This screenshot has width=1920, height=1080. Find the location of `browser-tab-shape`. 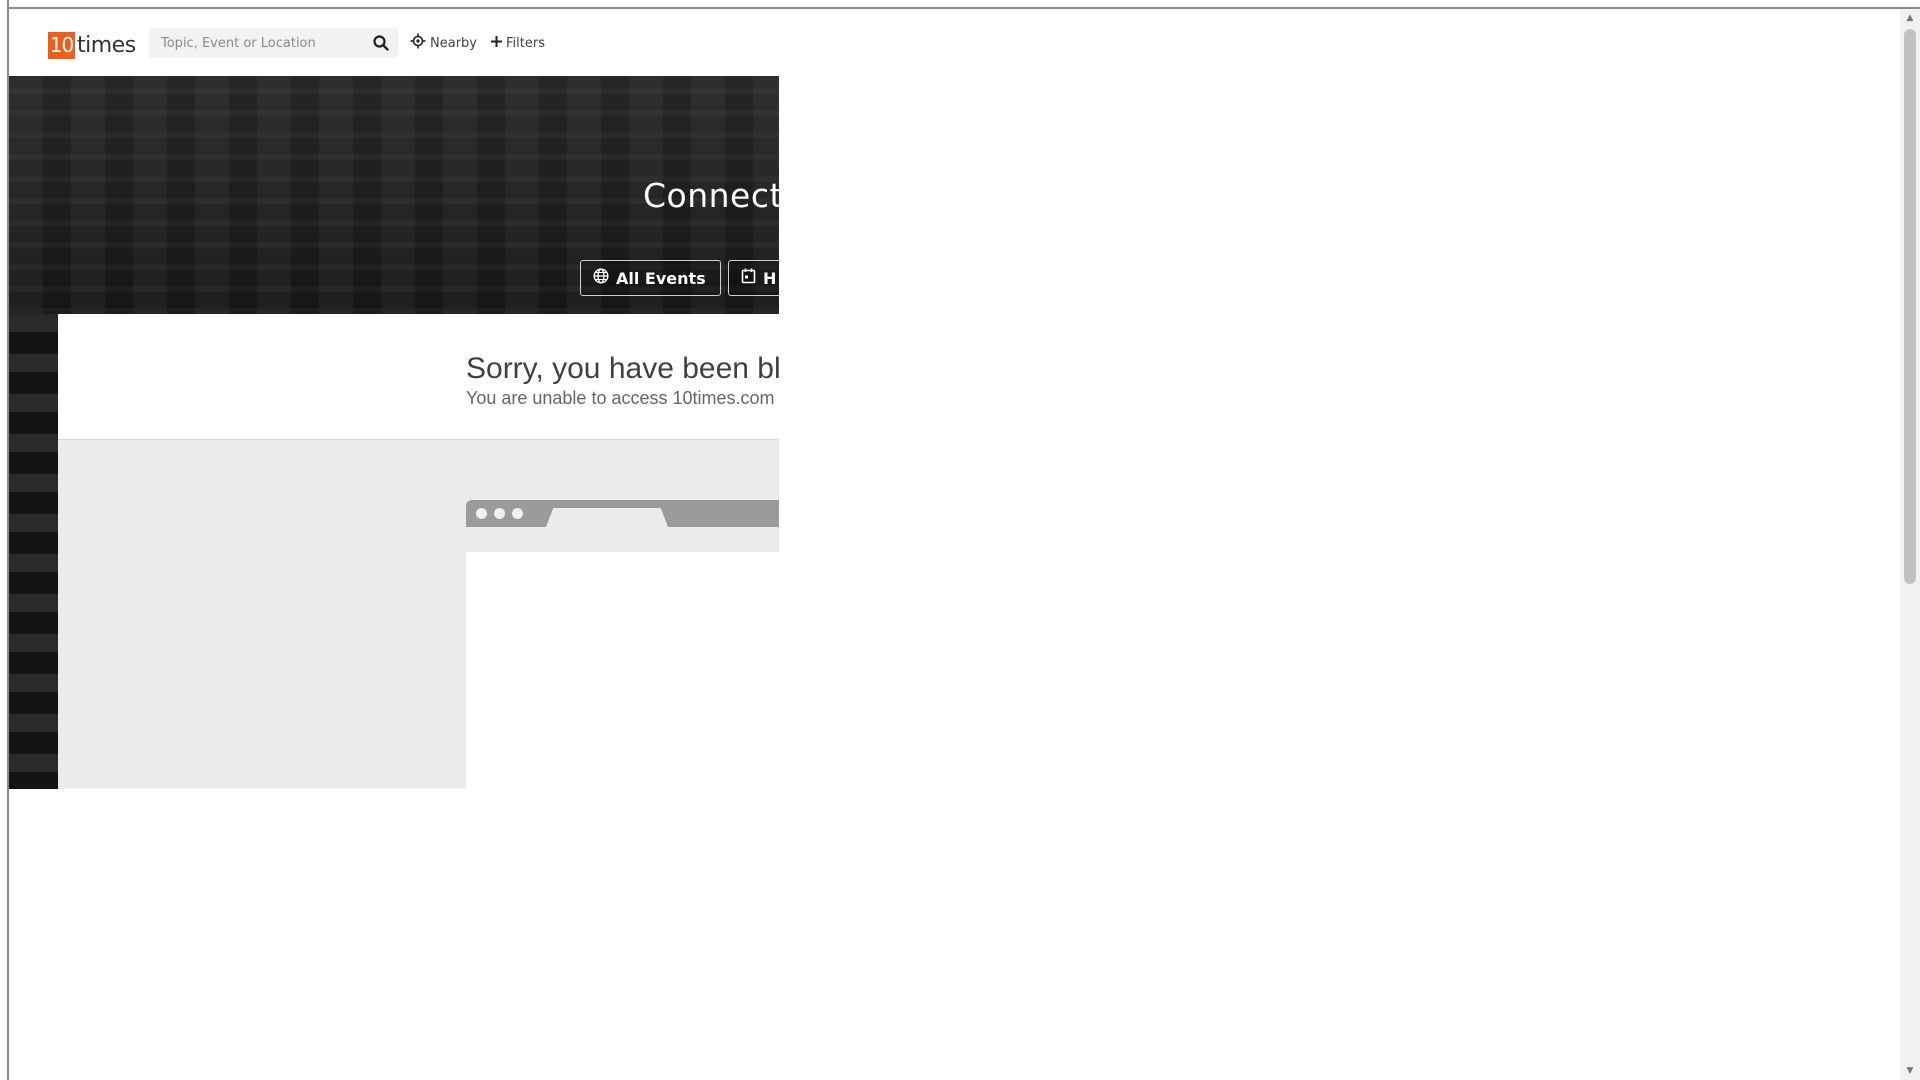

browser-tab-shape is located at coordinates (607, 517).